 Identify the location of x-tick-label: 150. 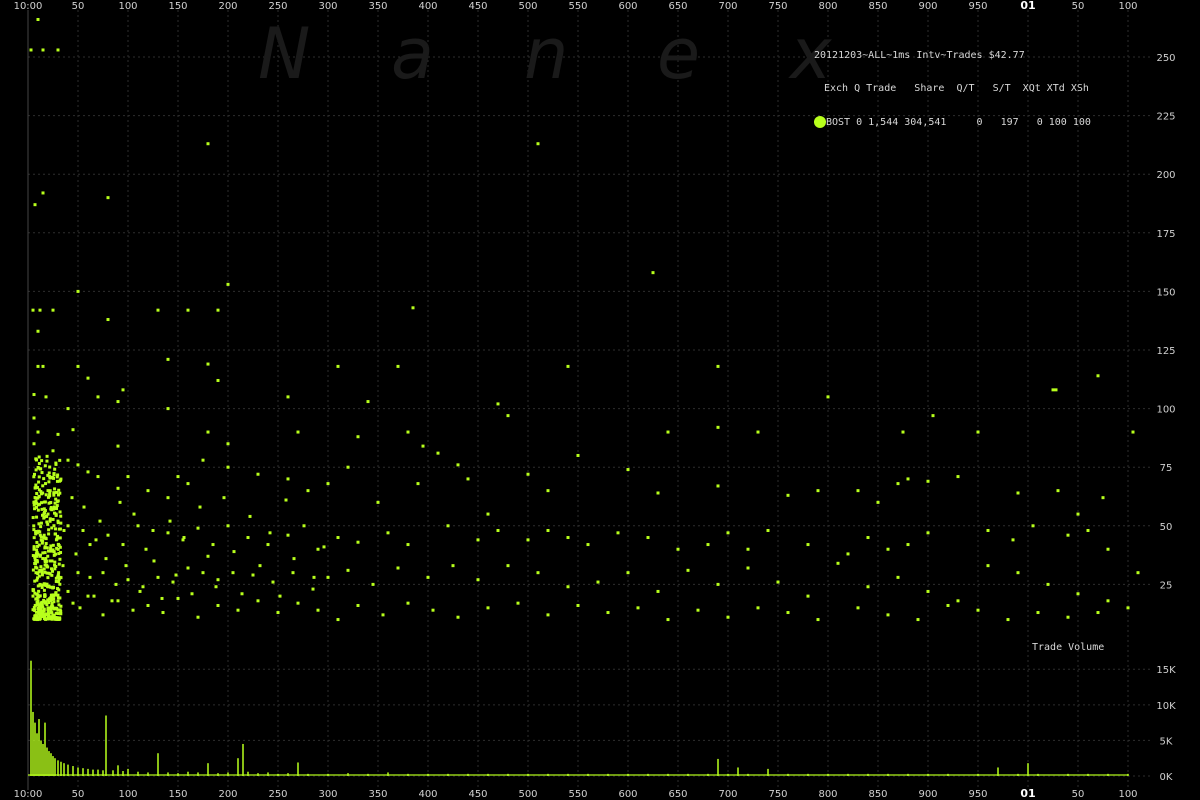
(177, 6).